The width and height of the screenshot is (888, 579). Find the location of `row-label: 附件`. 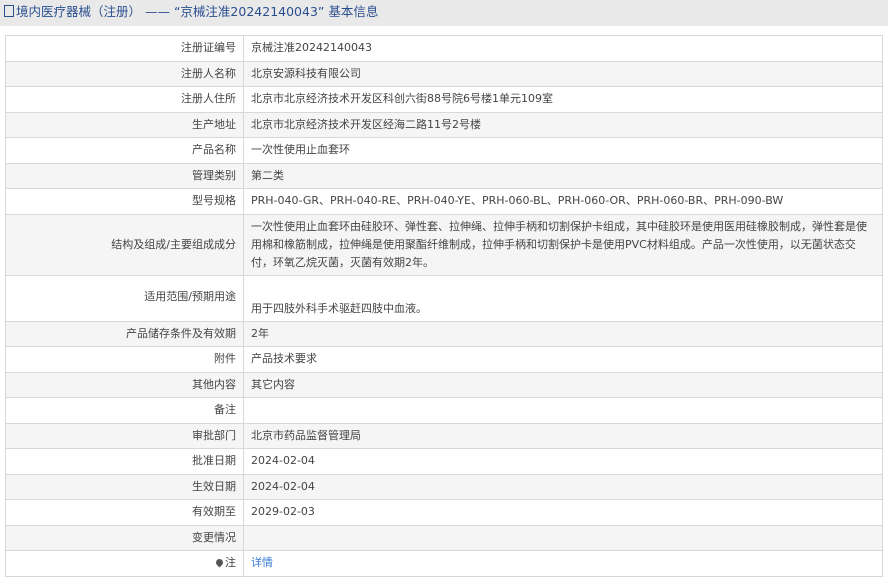

row-label: 附件 is located at coordinates (124, 359).